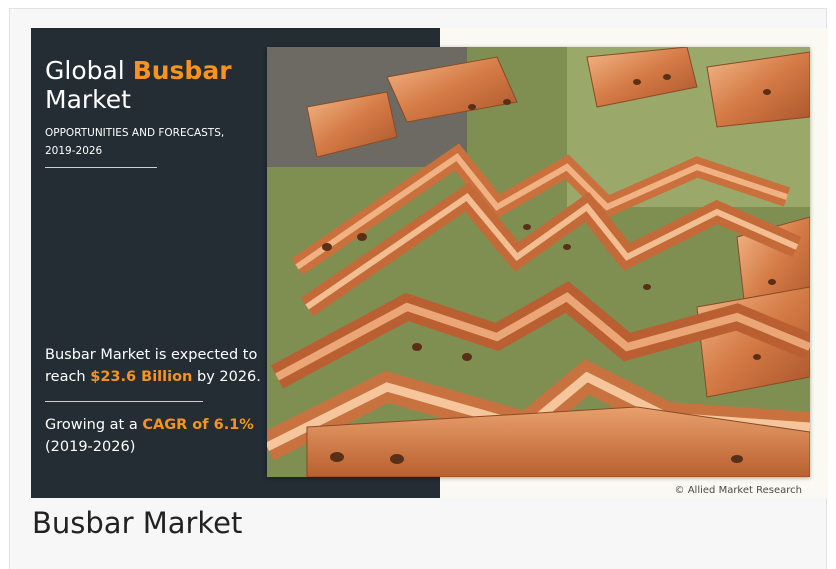  Describe the element at coordinates (160, 436) in the screenshot. I see `cagr-statement: Growing at a CAGR of 6.1% (2019-2026)` at that location.